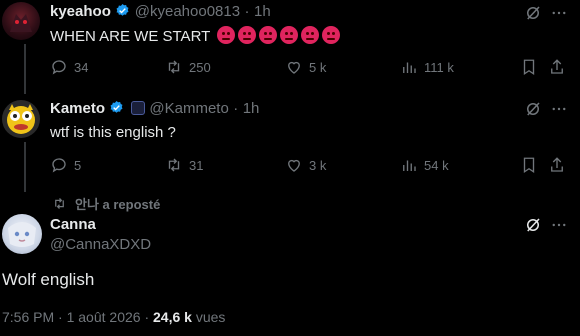 The height and width of the screenshot is (336, 580). I want to click on retweet-button: 250, so click(188, 67).